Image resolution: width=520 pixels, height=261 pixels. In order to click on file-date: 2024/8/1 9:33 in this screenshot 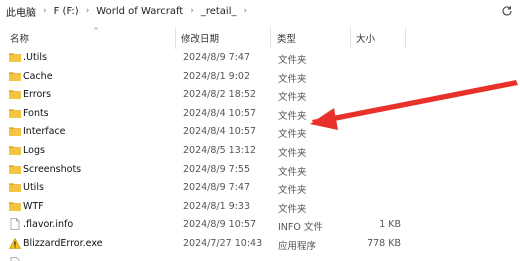, I will do `click(217, 206)`.